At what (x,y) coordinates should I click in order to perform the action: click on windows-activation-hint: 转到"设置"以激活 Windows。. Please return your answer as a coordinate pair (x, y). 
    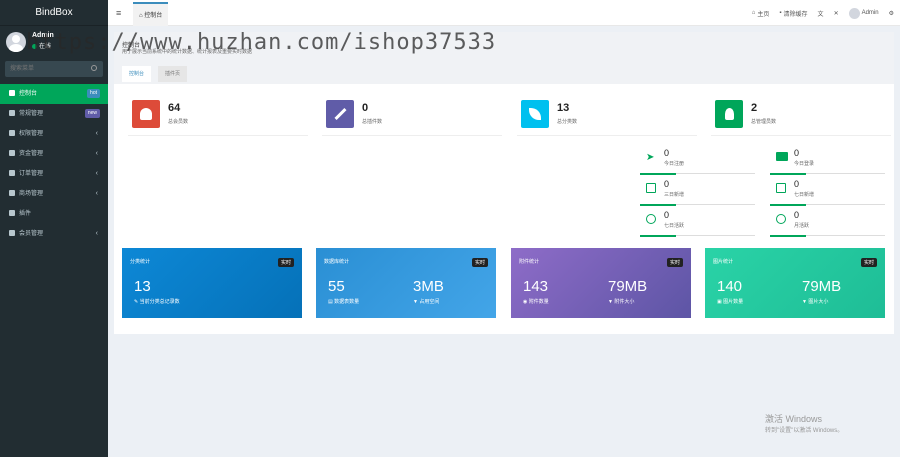
    Looking at the image, I should click on (804, 431).